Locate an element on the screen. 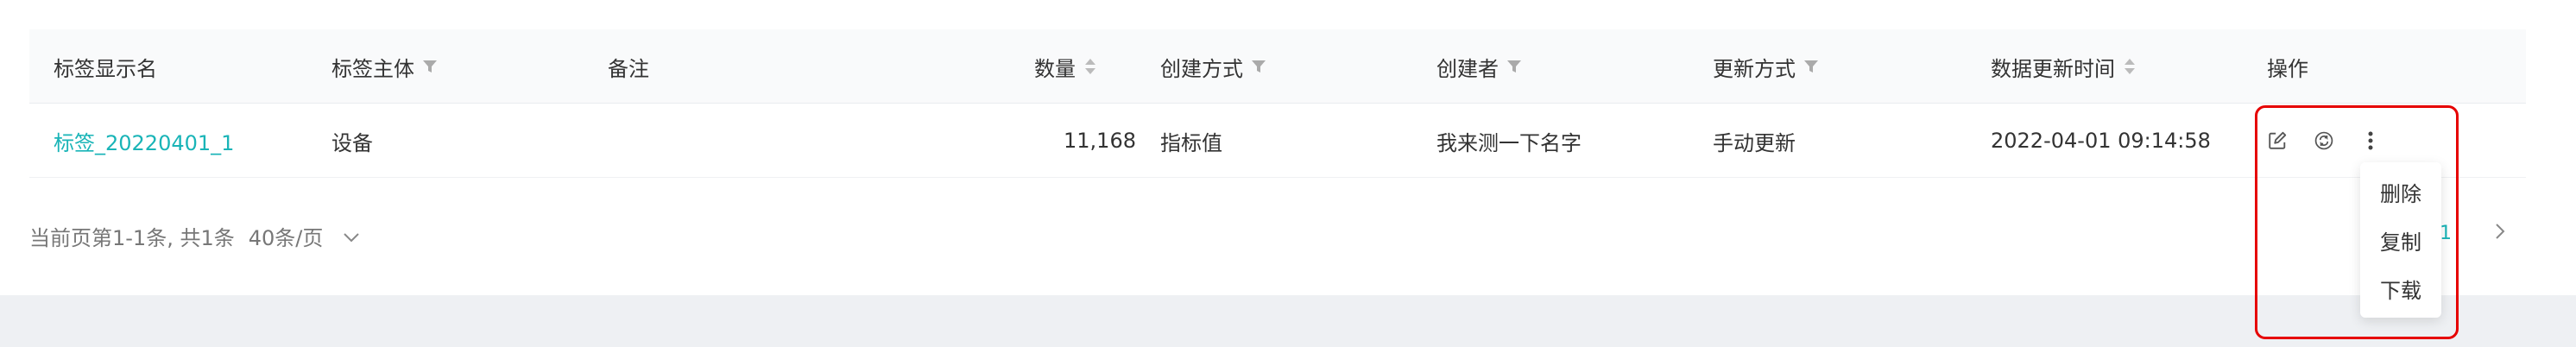 This screenshot has width=2576, height=347. column-header-note: 备注 is located at coordinates (628, 68).